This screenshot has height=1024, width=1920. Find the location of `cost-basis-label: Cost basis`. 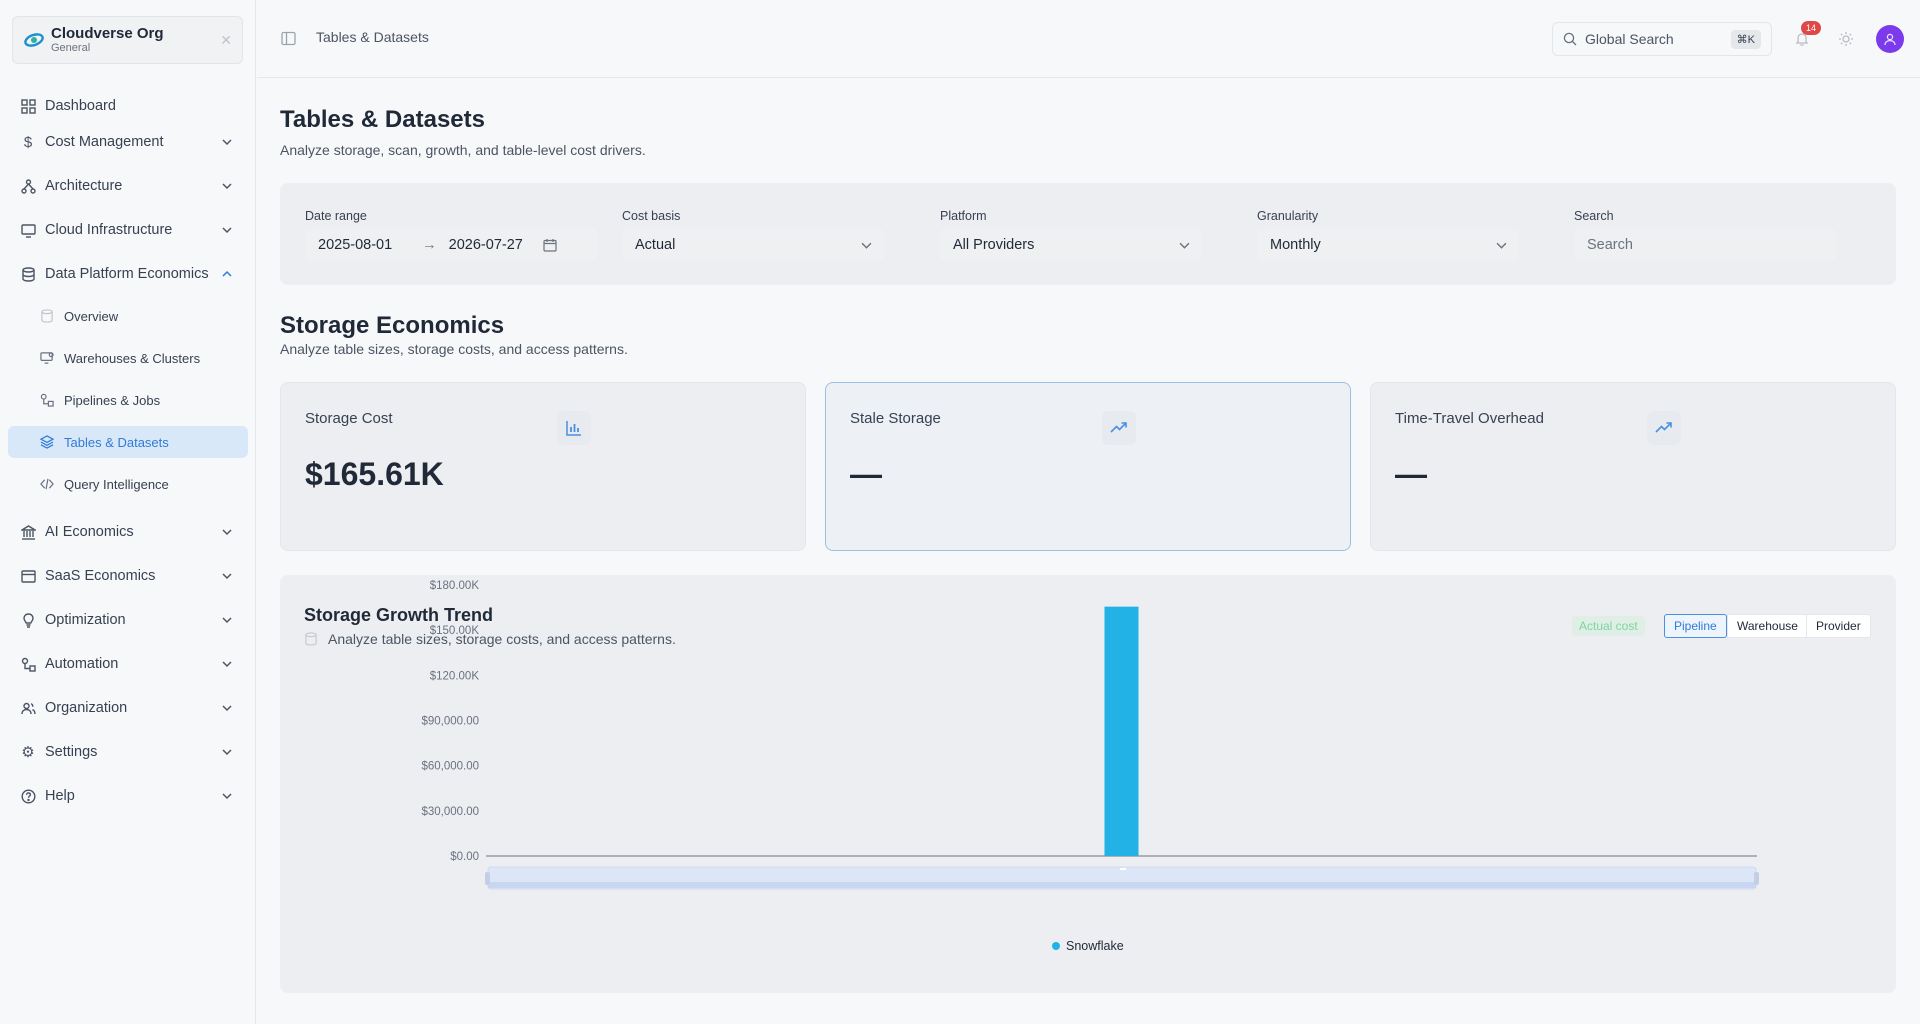

cost-basis-label: Cost basis is located at coordinates (651, 216).